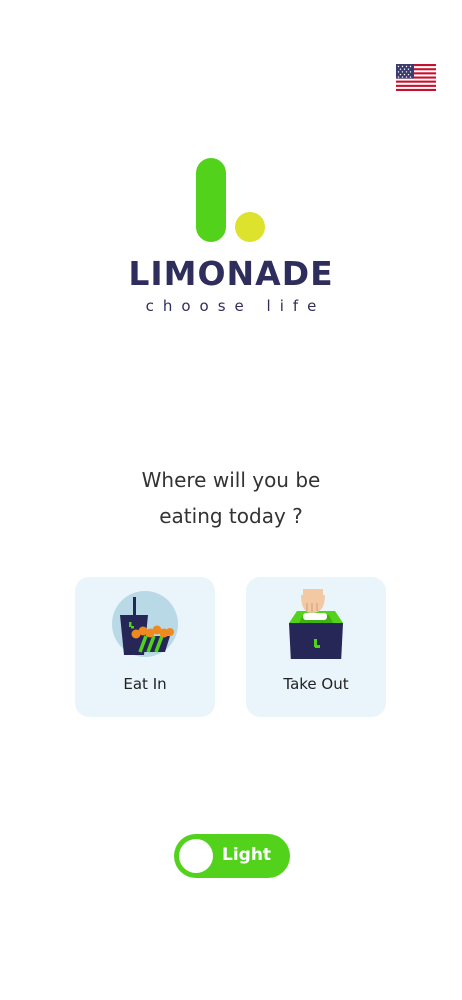 Image resolution: width=462 pixels, height=1000 pixels. What do you see at coordinates (416, 77) in the screenshot?
I see `us-flag-icon` at bounding box center [416, 77].